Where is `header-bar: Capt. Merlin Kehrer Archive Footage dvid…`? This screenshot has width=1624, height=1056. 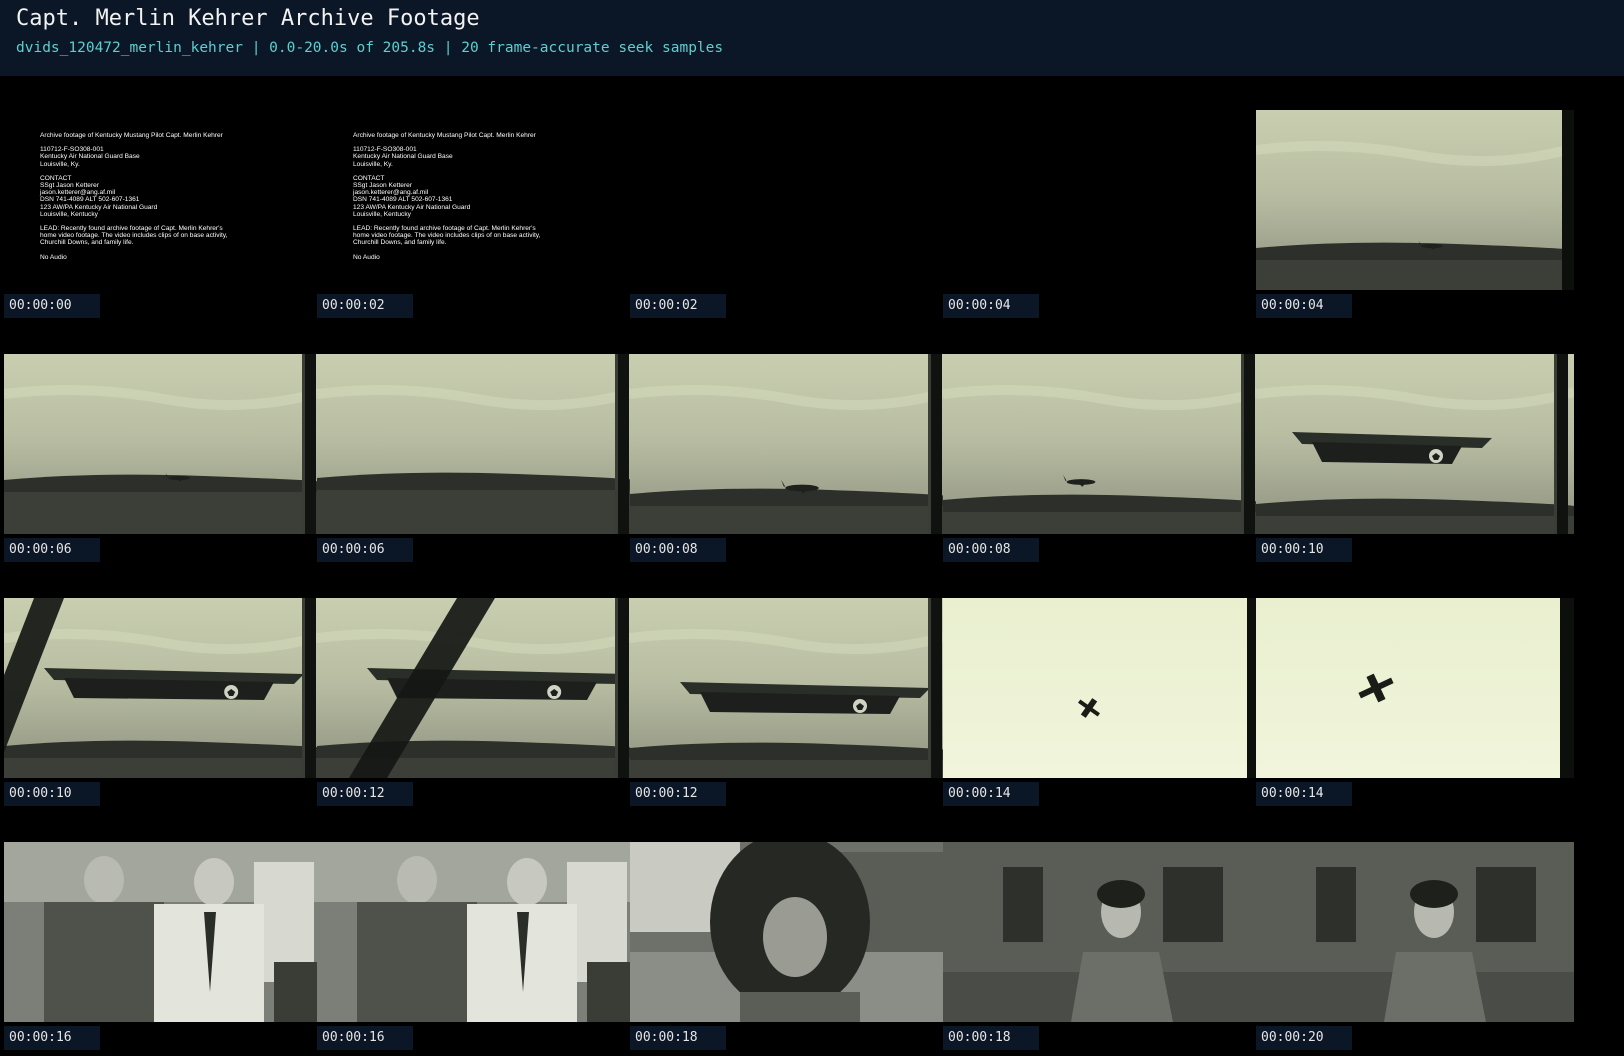
header-bar: Capt. Merlin Kehrer Archive Footage dvid… is located at coordinates (812, 38).